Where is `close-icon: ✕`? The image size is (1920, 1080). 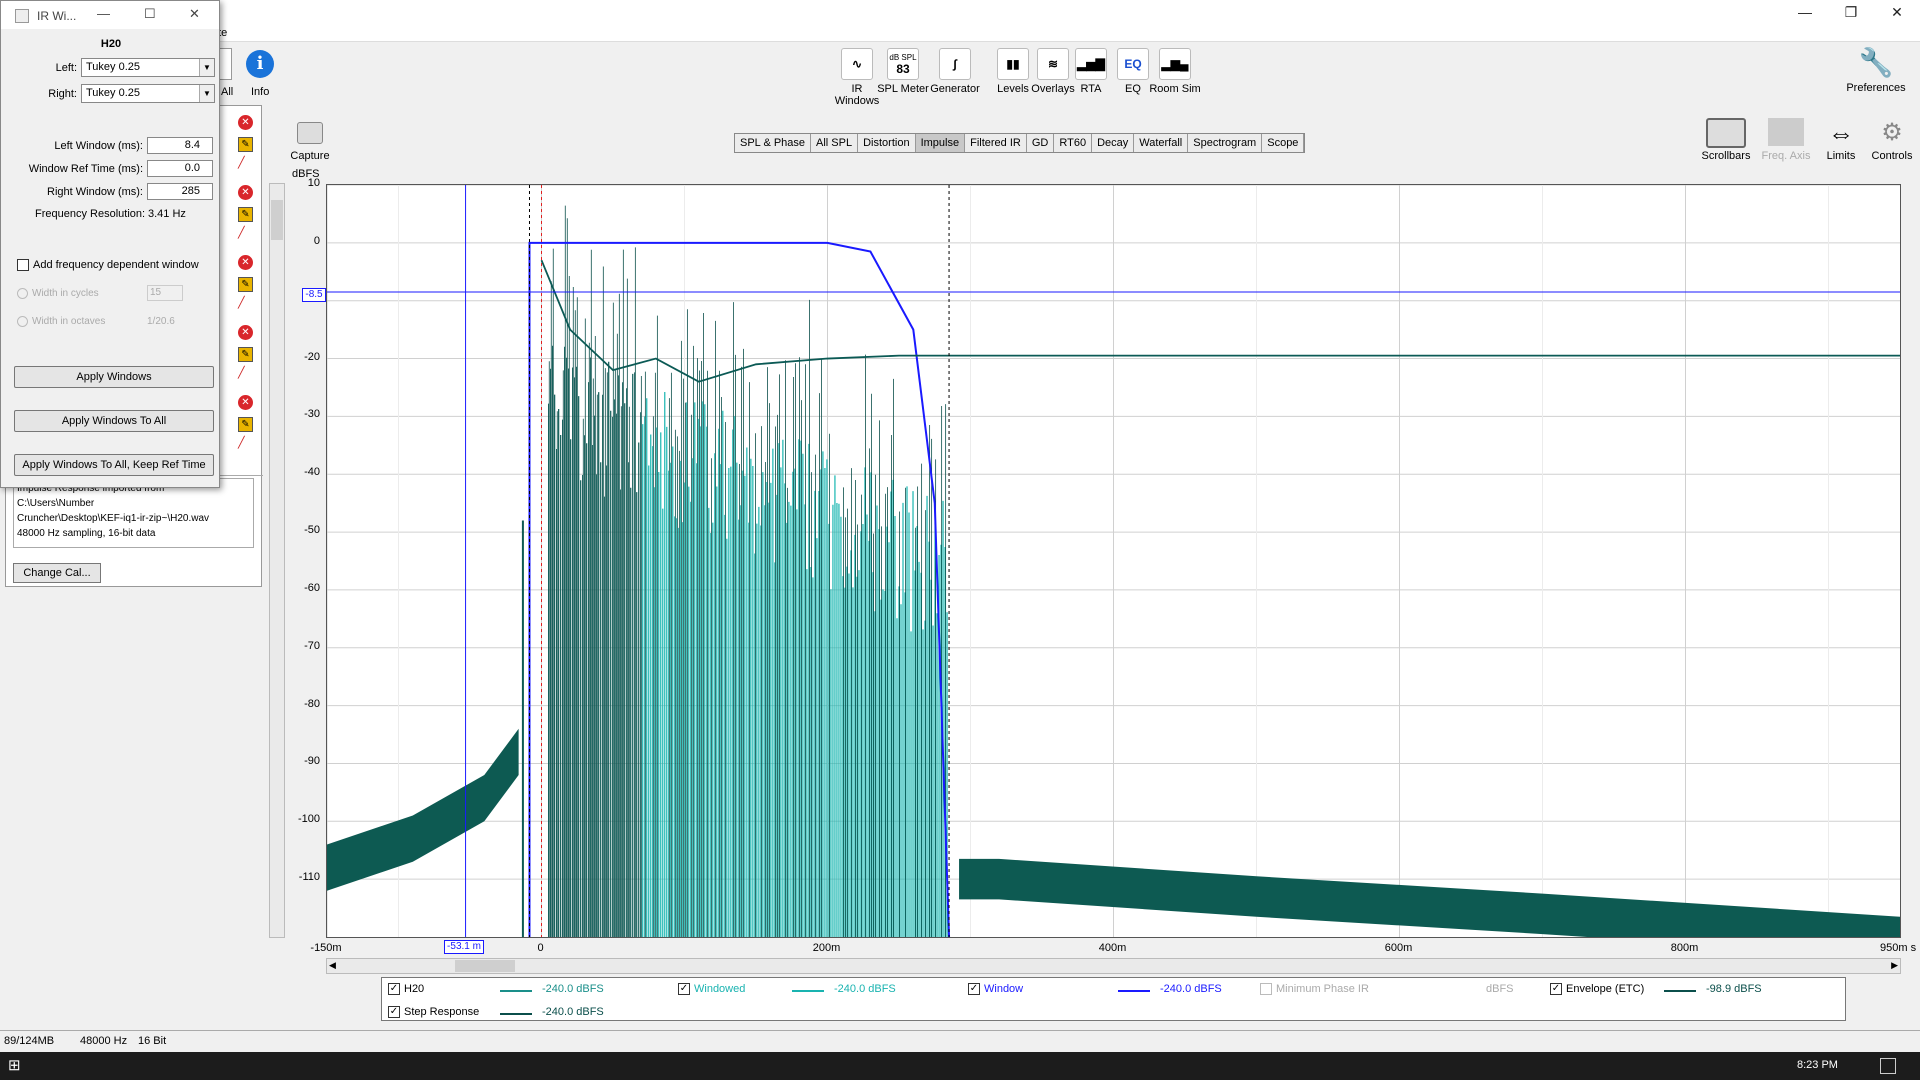
close-icon: ✕ is located at coordinates (1897, 12).